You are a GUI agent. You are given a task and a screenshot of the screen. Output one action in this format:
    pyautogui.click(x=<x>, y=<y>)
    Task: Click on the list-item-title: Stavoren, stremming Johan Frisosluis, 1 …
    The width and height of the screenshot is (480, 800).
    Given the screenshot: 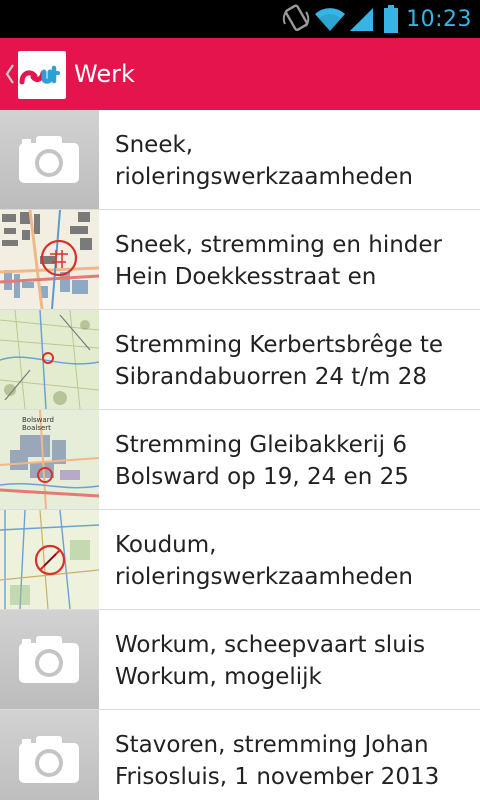 What is the action you would take?
    pyautogui.click(x=277, y=761)
    